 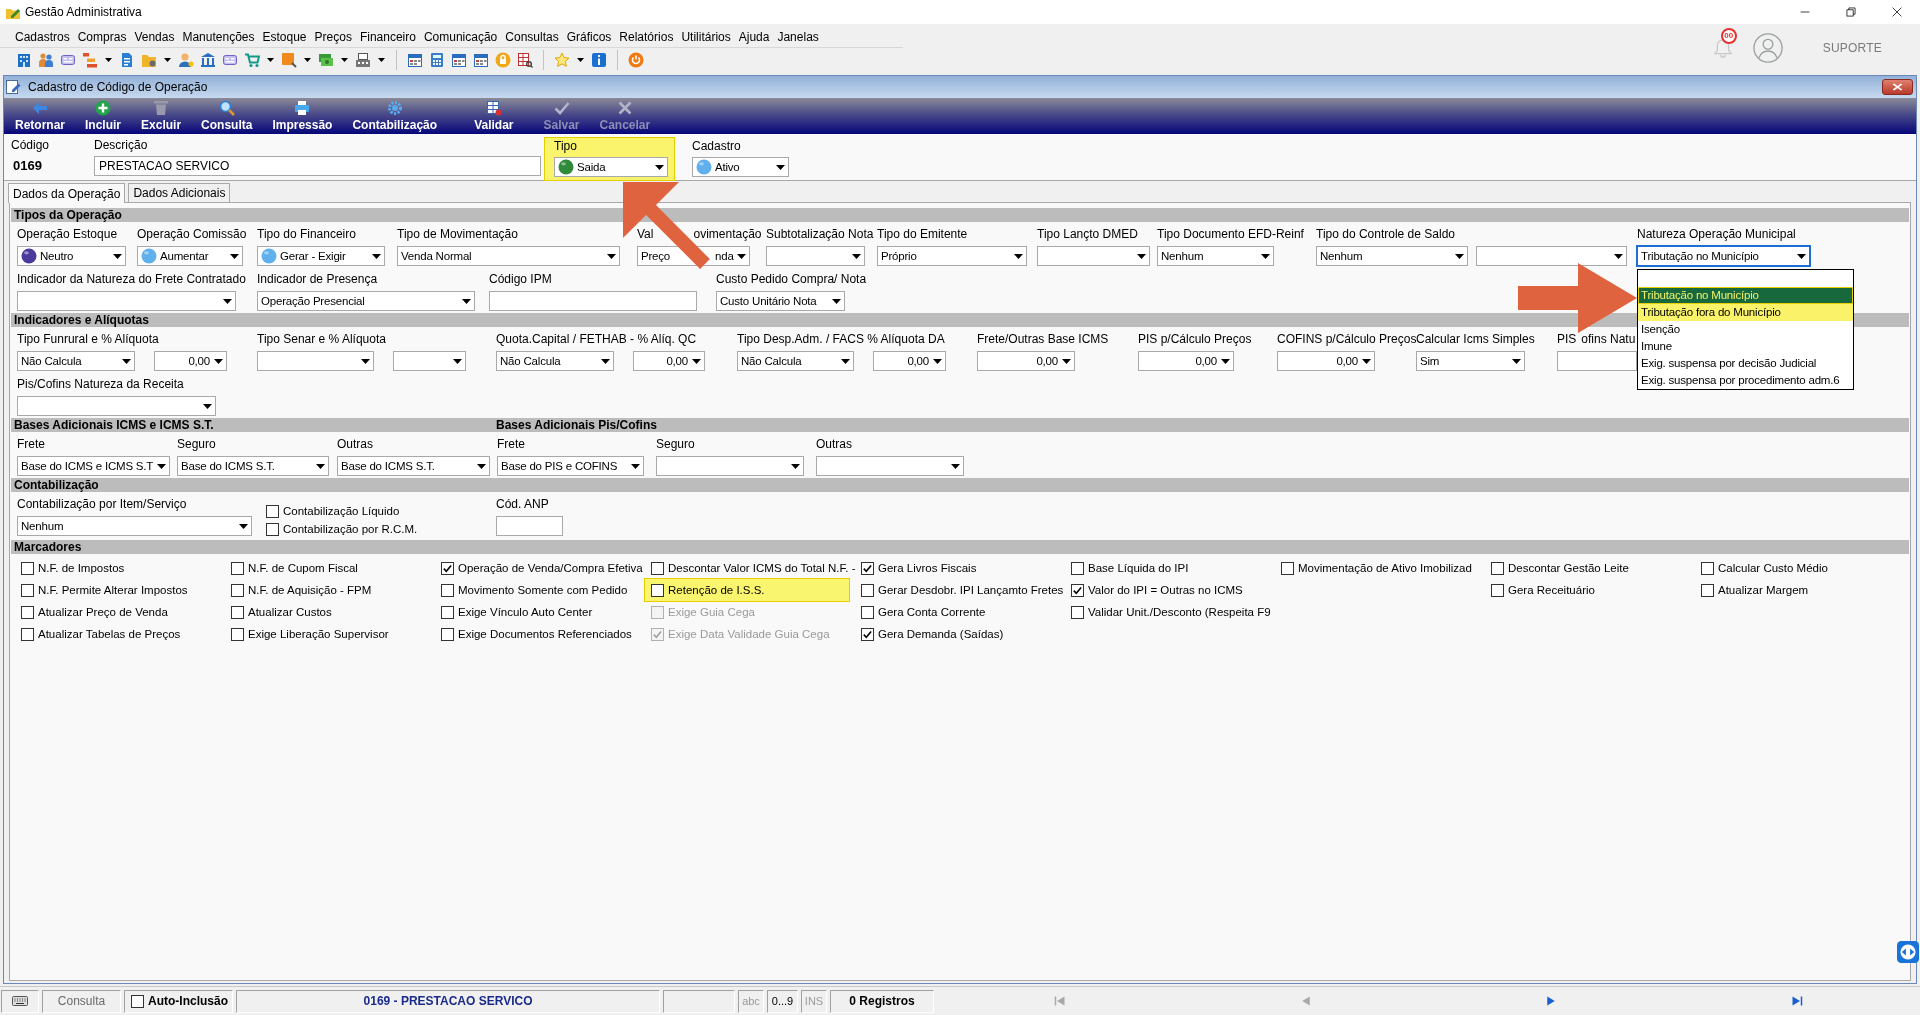 What do you see at coordinates (1908, 952) in the screenshot?
I see `double-arrow-icon` at bounding box center [1908, 952].